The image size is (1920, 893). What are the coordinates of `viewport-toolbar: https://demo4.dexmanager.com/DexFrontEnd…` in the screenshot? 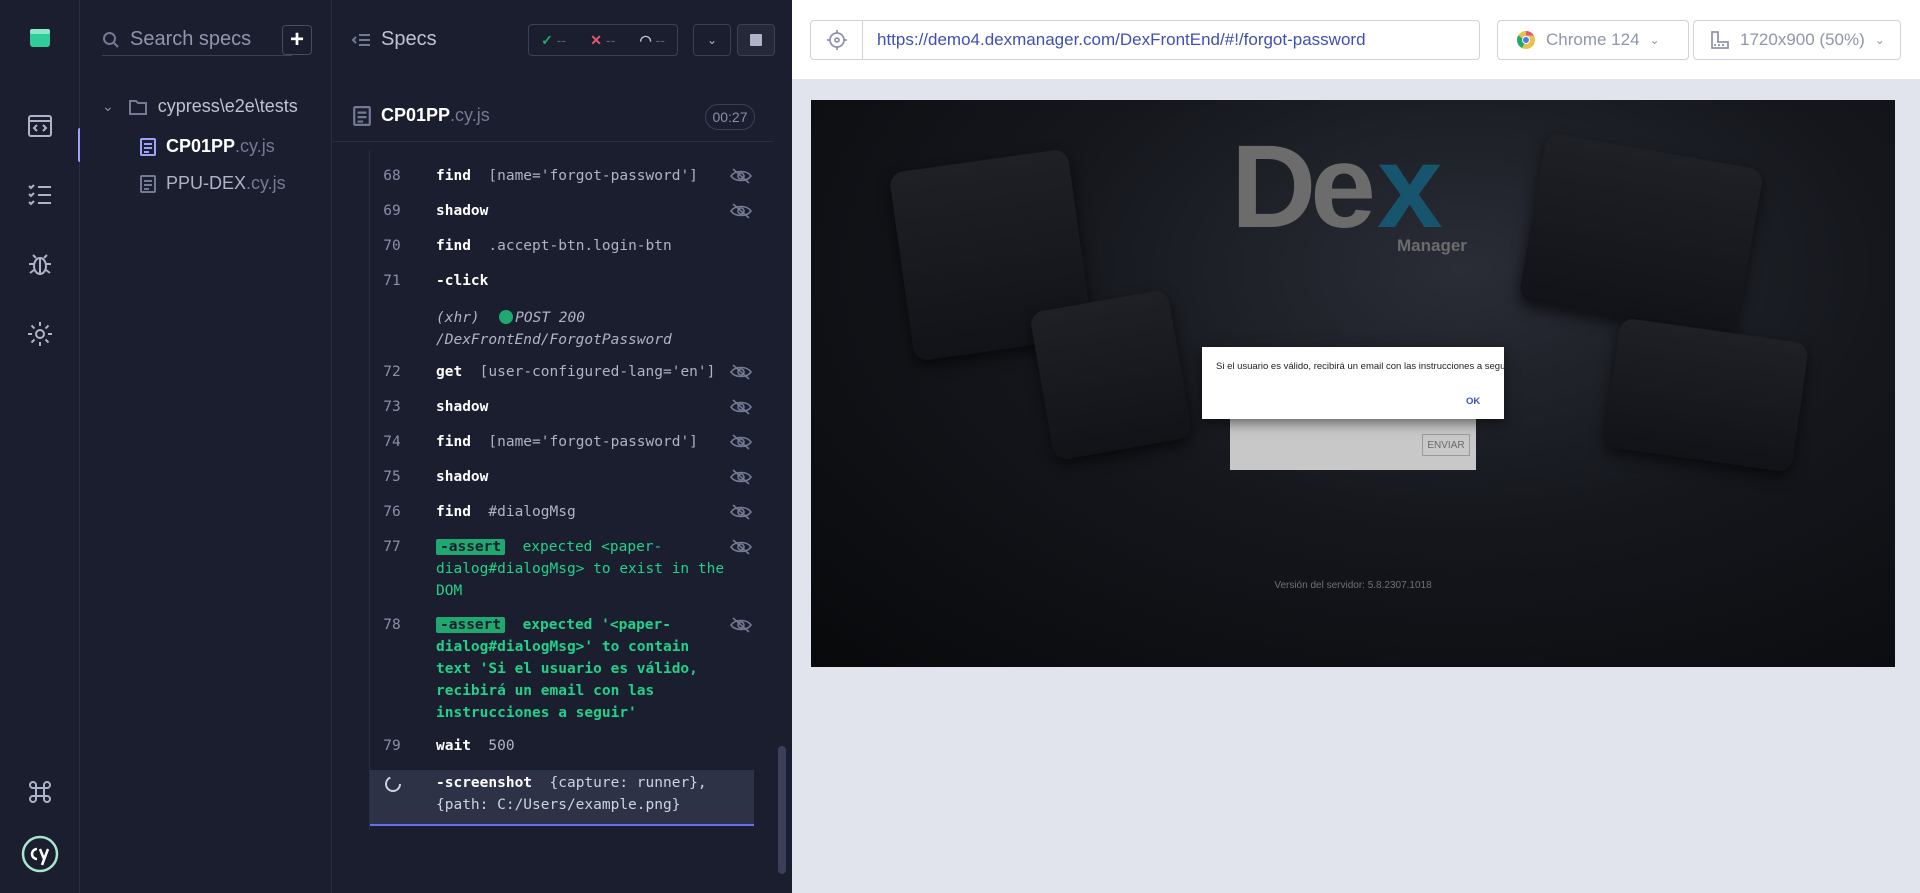 It's located at (1356, 40).